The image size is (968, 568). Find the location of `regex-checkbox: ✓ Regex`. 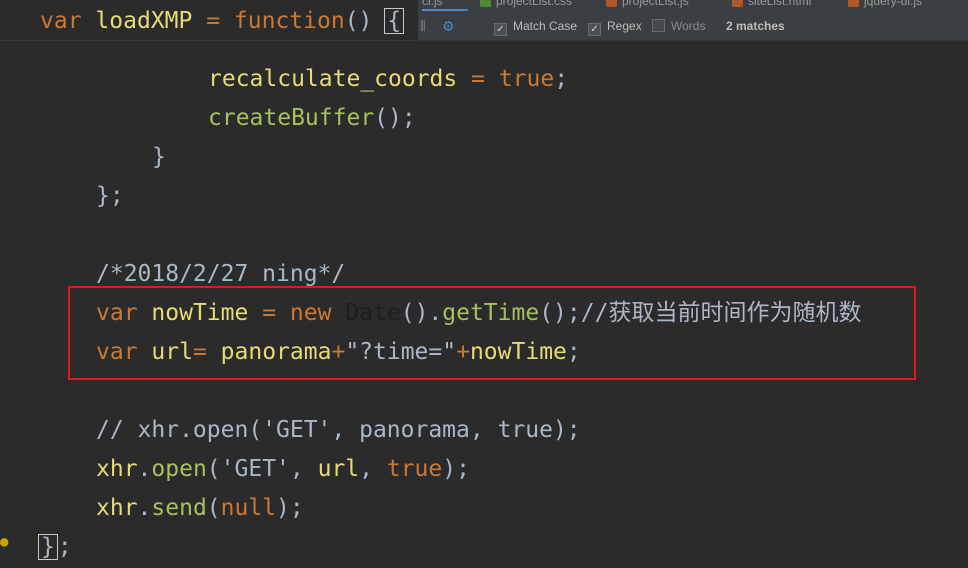

regex-checkbox: ✓ Regex is located at coordinates (615, 27).